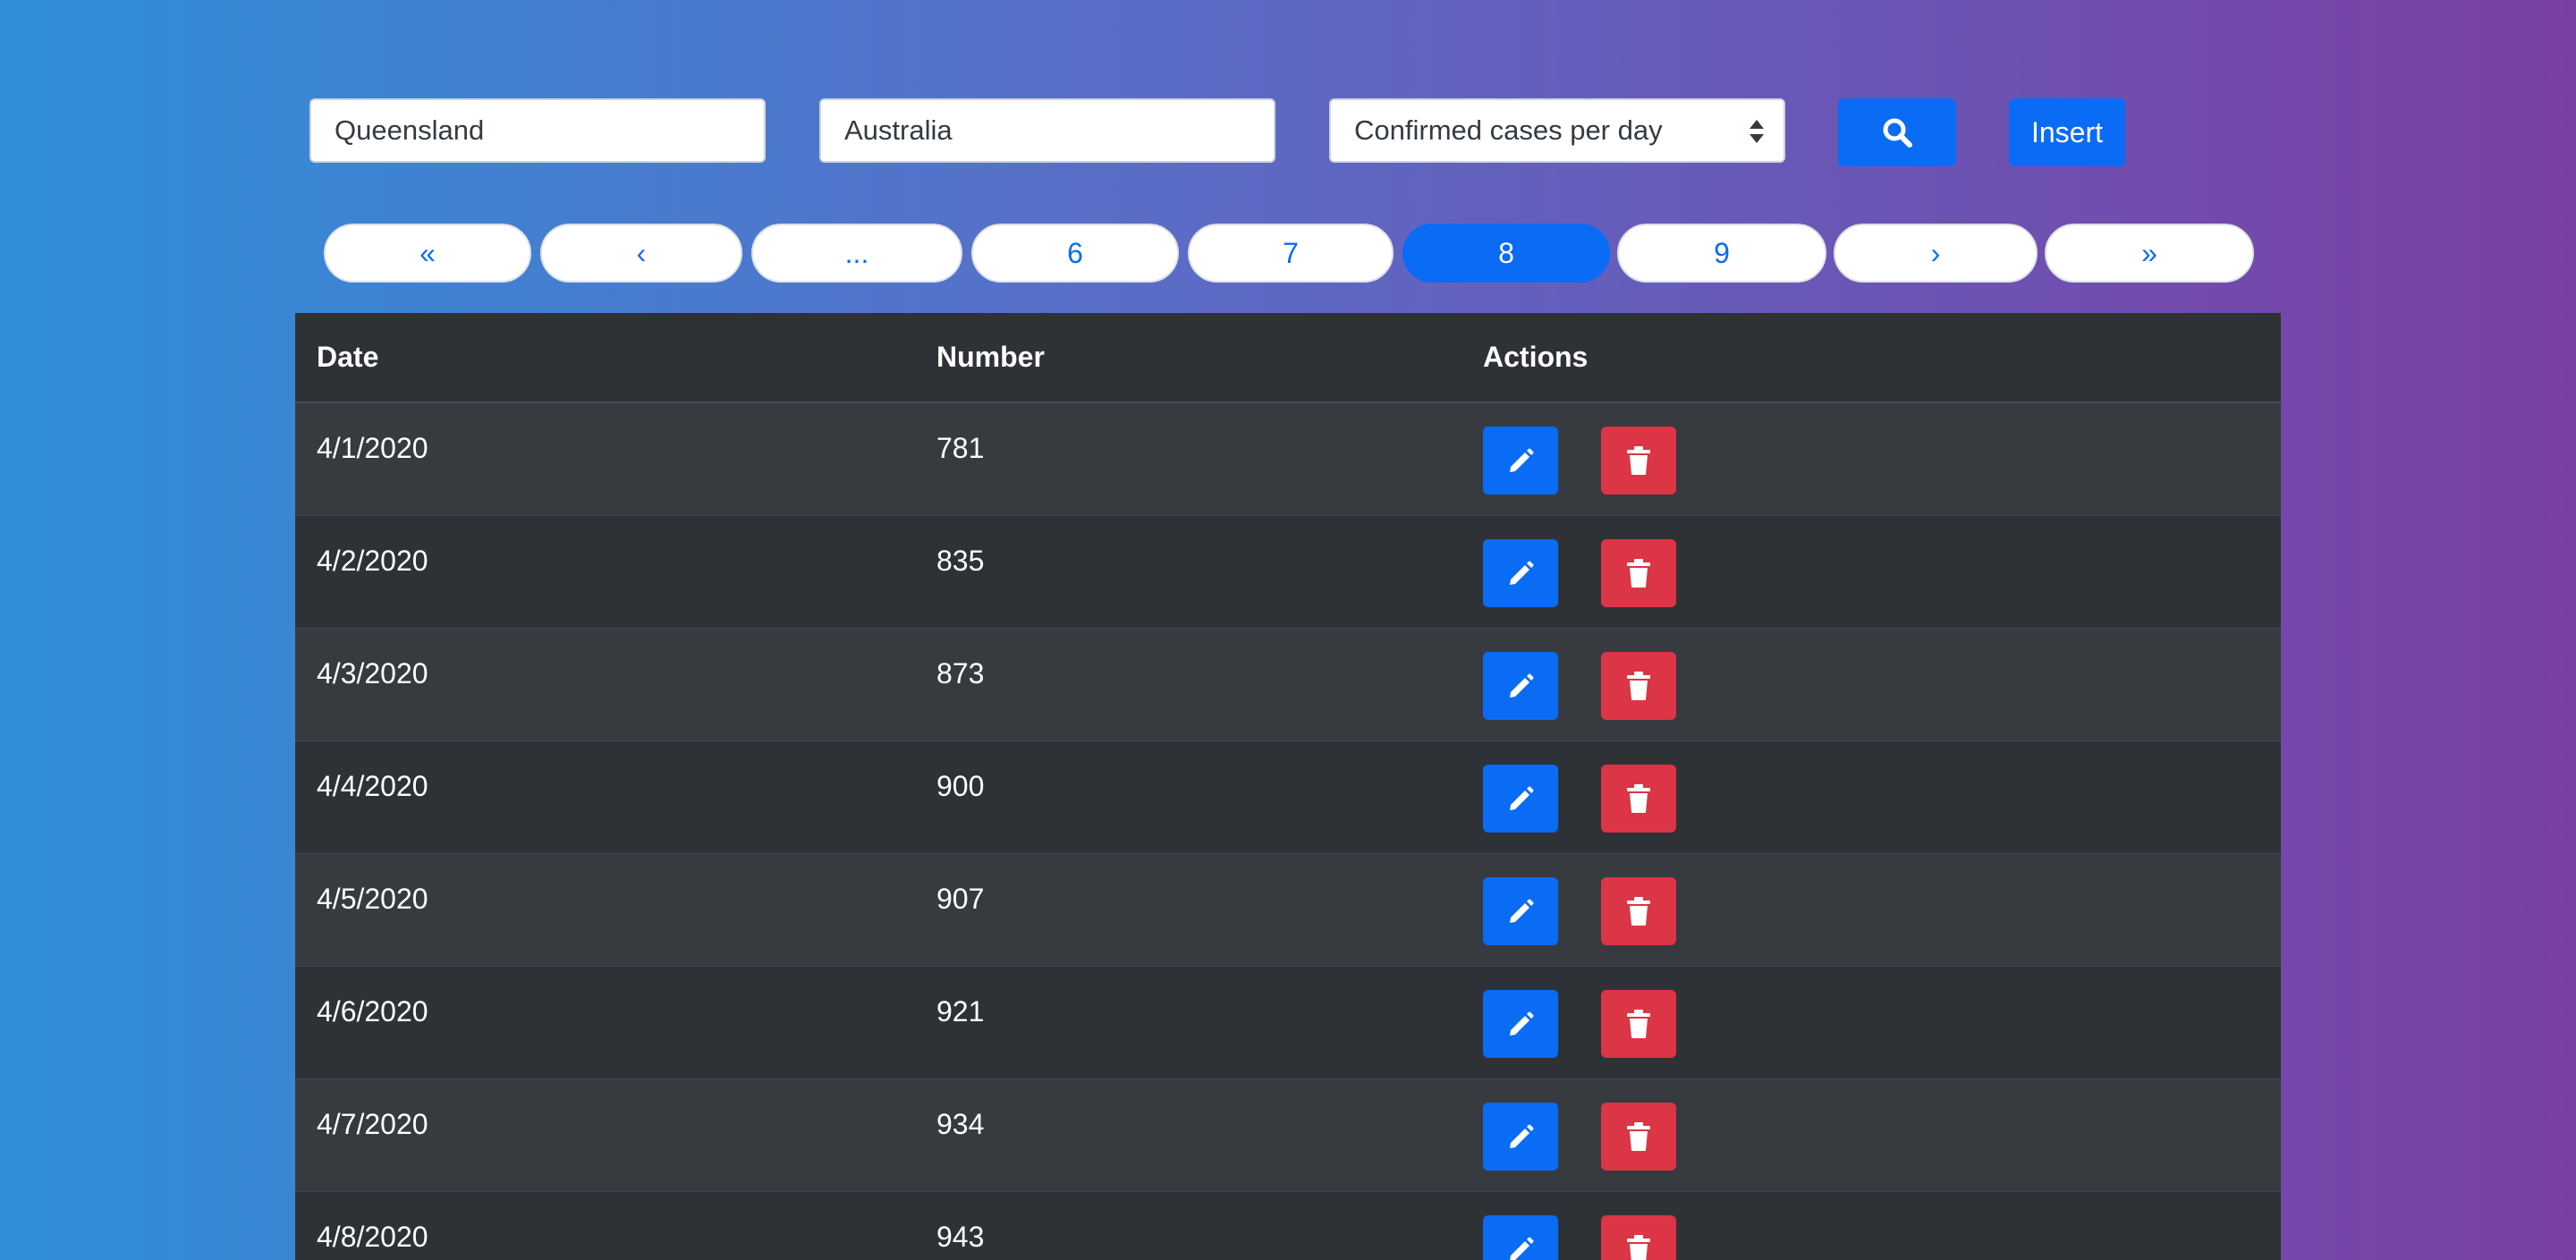  I want to click on page-prev-label: ‹, so click(641, 252).